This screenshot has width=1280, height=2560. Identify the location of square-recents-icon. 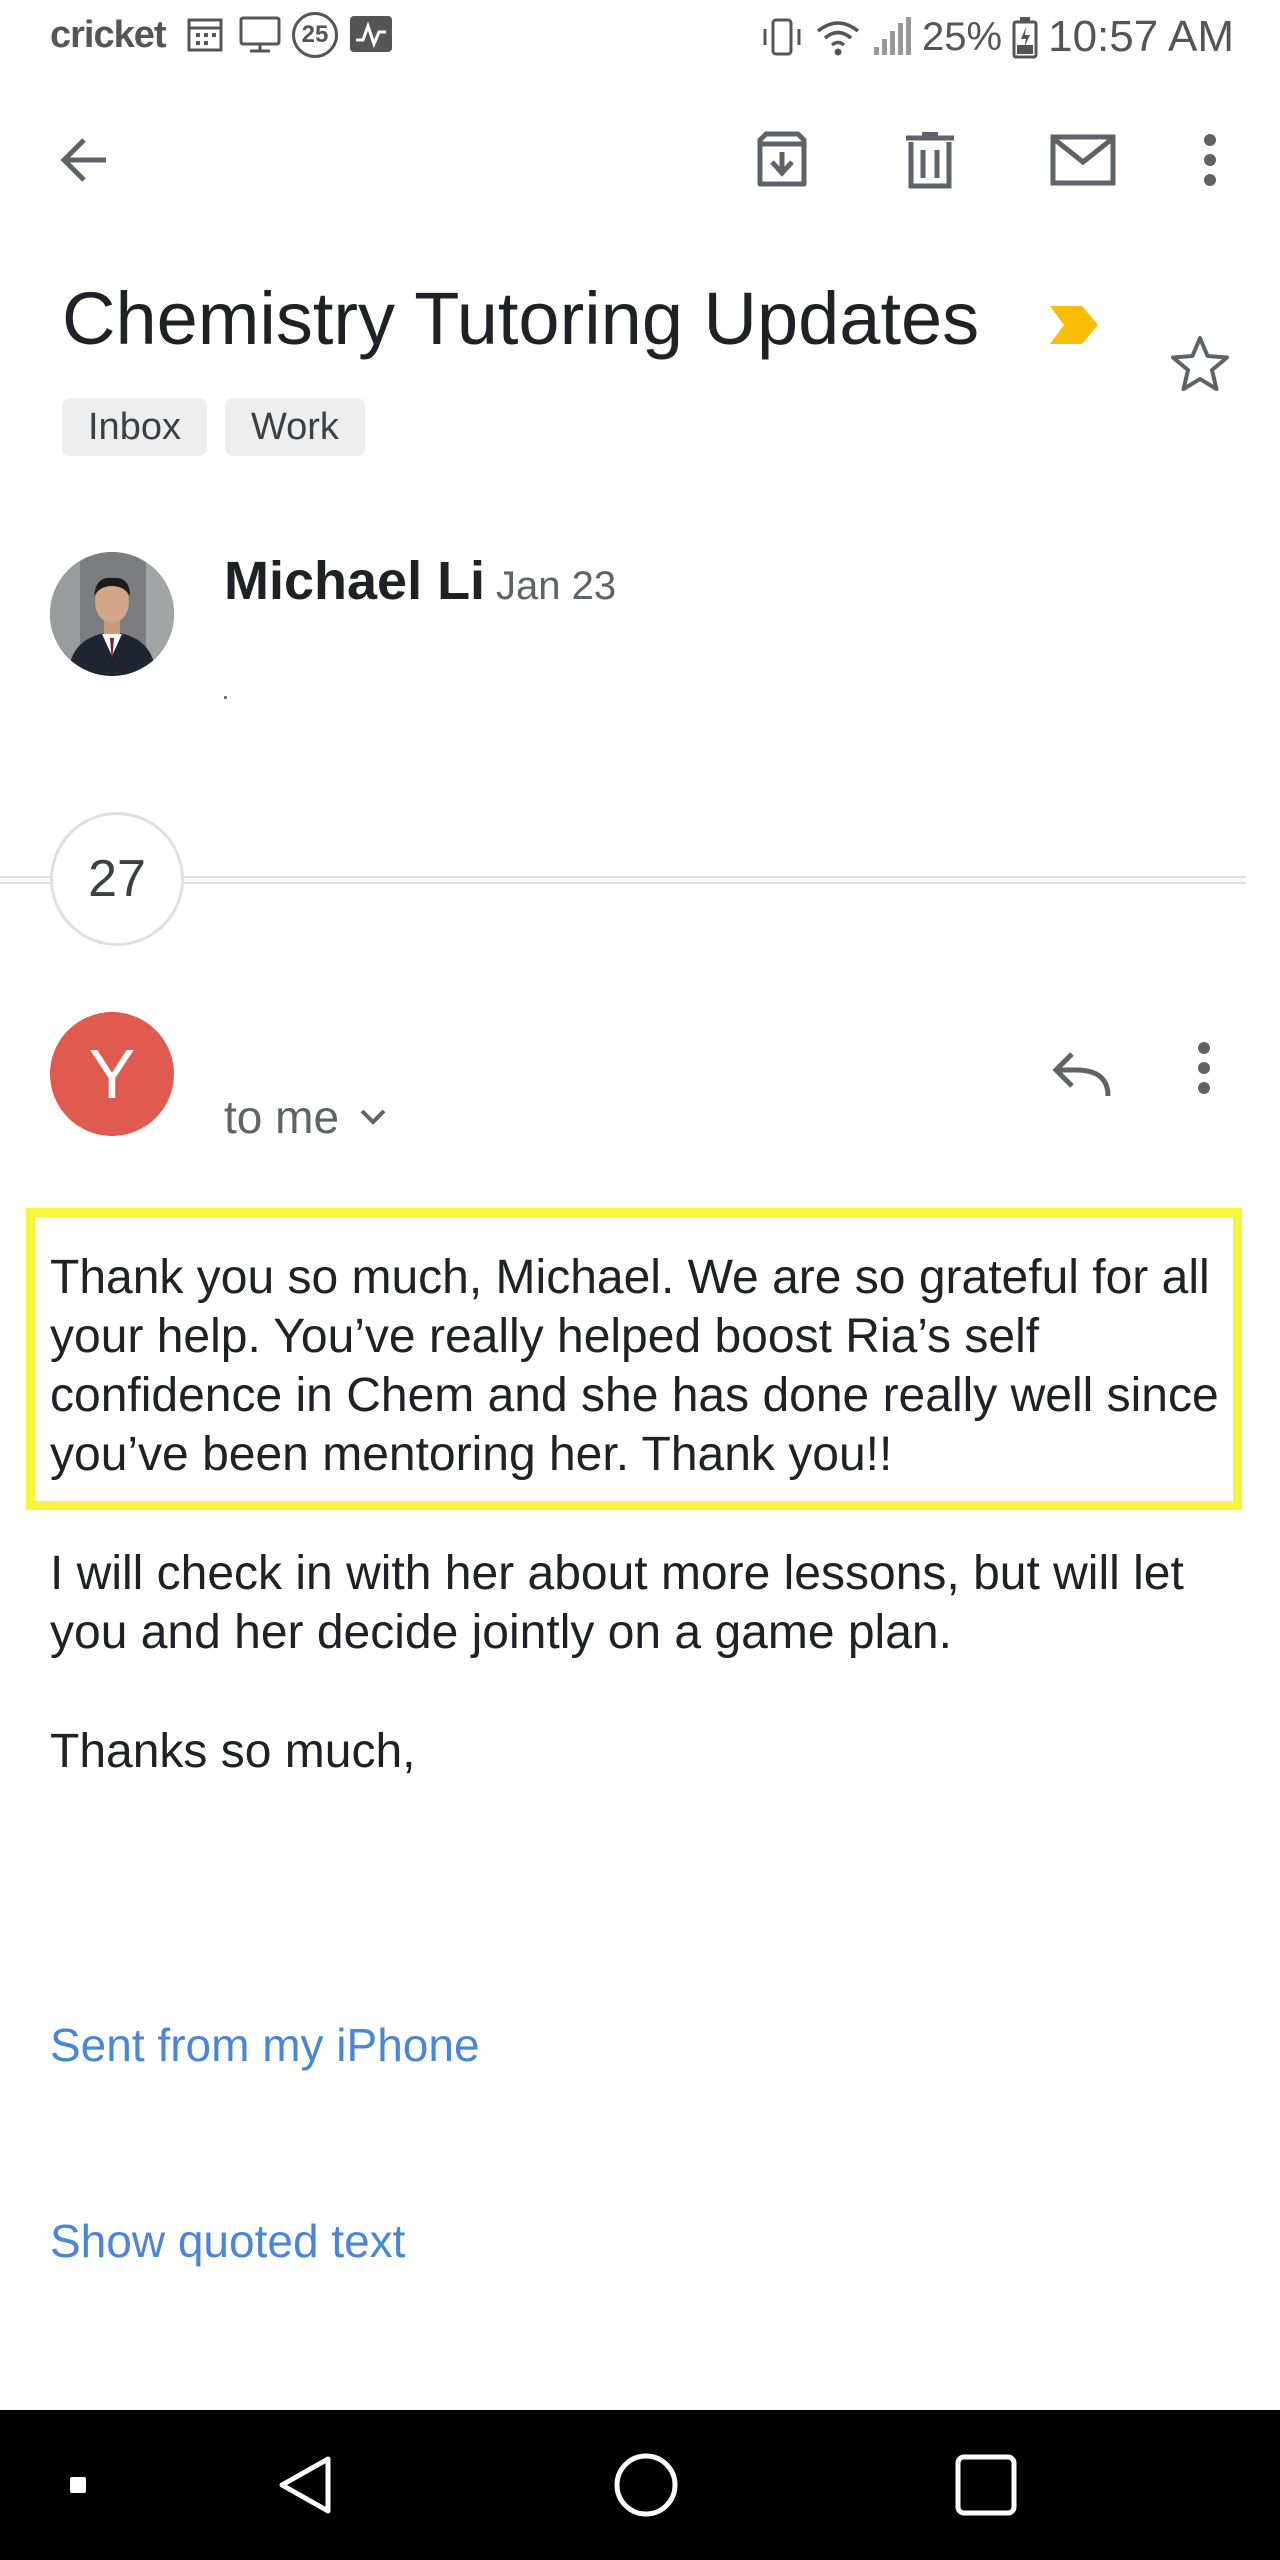
(986, 2485).